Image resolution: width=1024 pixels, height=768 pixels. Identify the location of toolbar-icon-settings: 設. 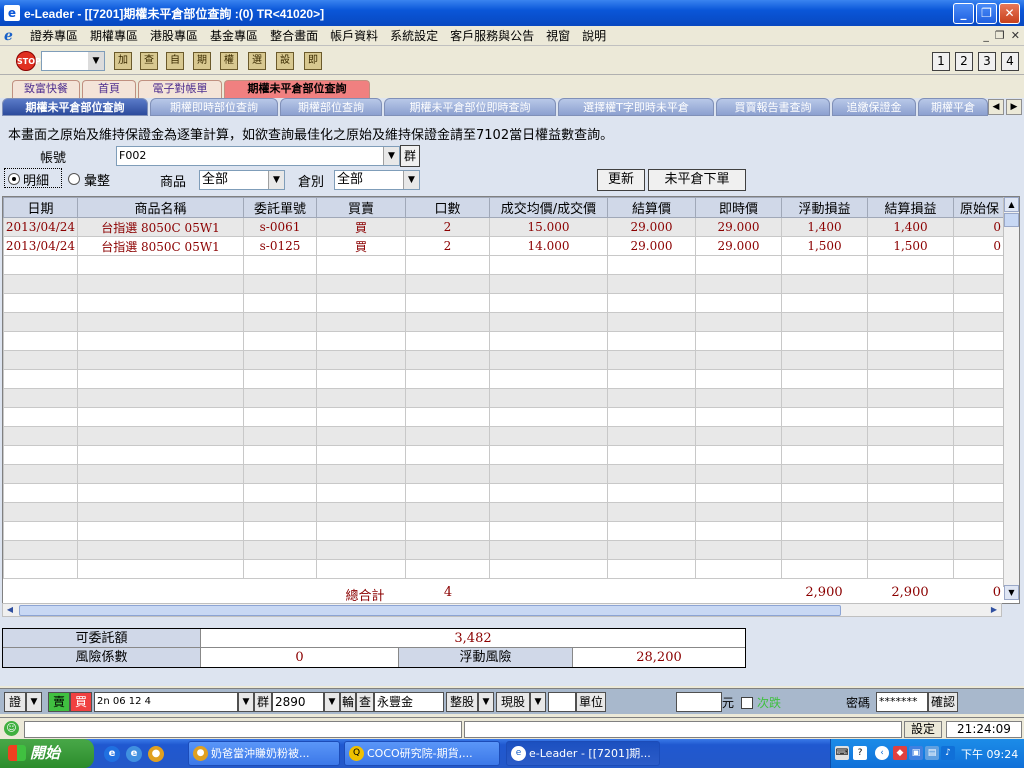
(285, 61).